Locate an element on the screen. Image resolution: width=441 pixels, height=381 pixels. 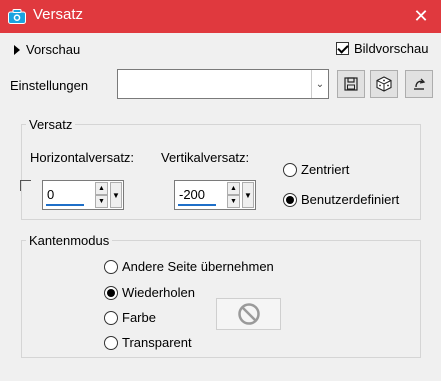
save-preset-button is located at coordinates (351, 84).